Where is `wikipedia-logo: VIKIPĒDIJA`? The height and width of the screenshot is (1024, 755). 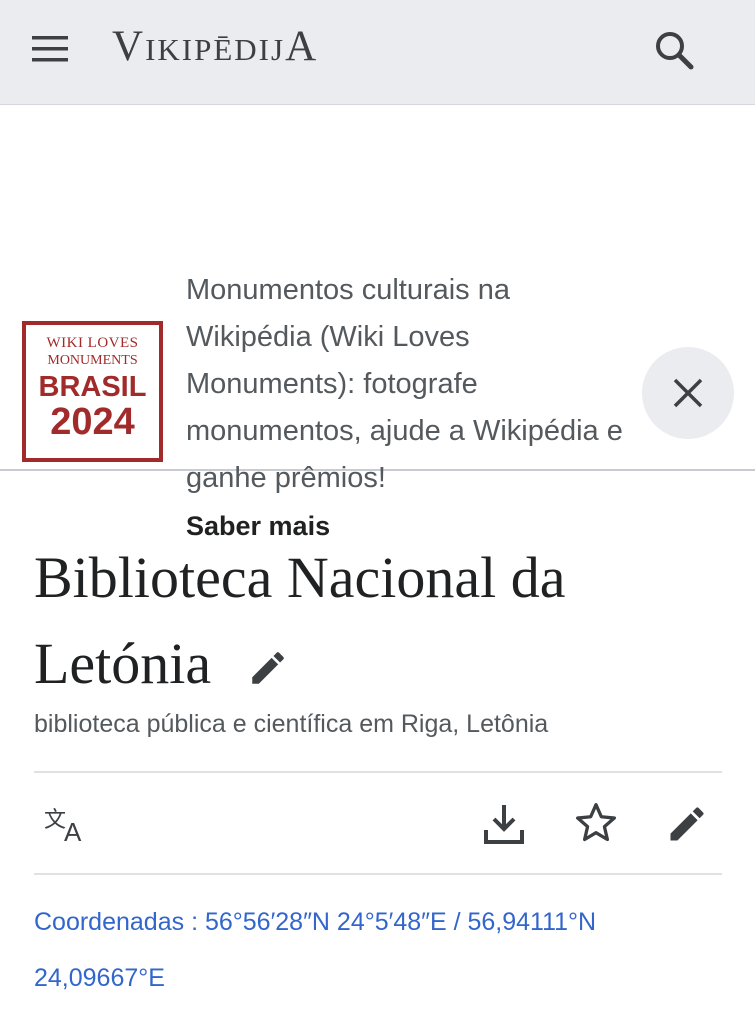 wikipedia-logo: VIKIPĒDIJA is located at coordinates (215, 46).